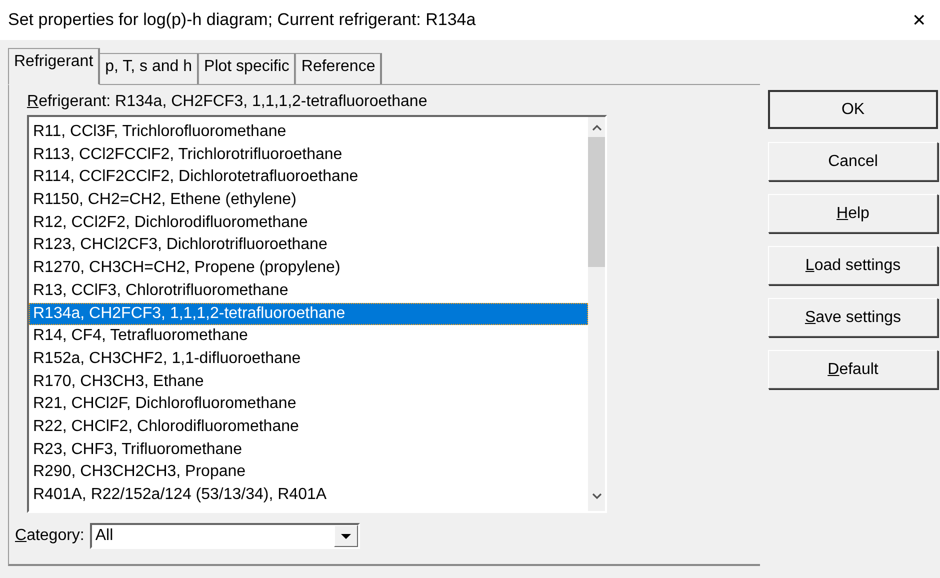 The height and width of the screenshot is (578, 940). Describe the element at coordinates (54, 66) in the screenshot. I see `tab: Refrigerant` at that location.